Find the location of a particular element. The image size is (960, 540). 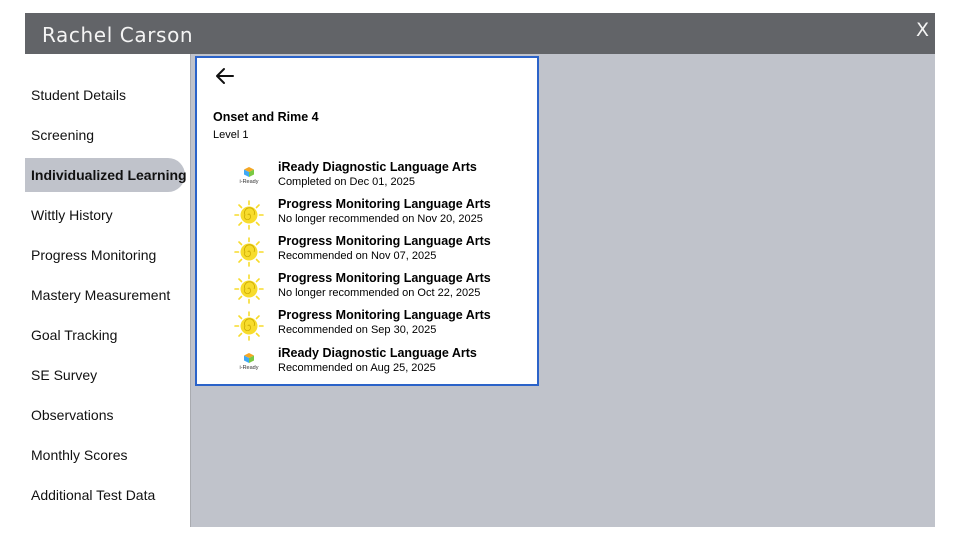

title-bar: Rachel Carson X is located at coordinates (480, 33).